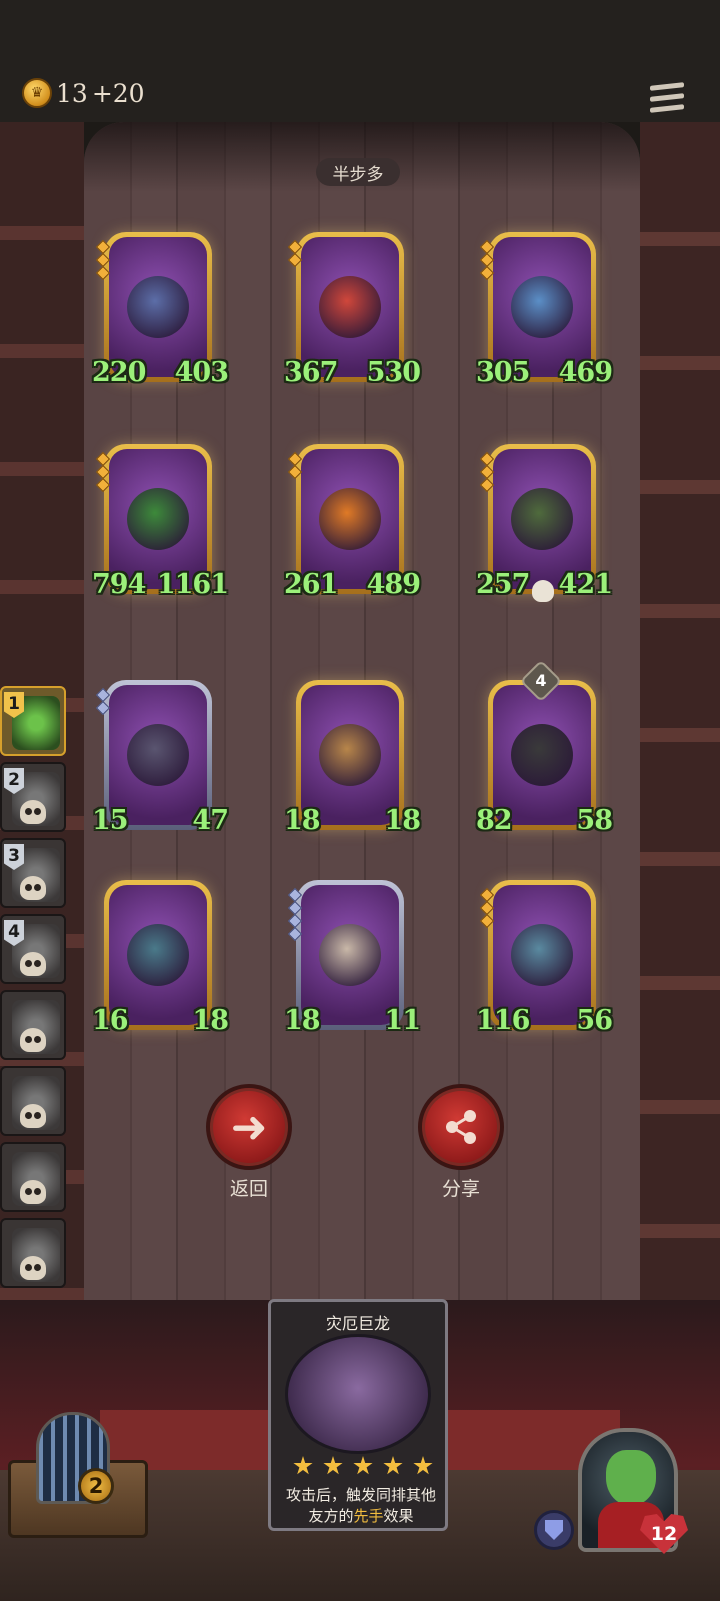 The height and width of the screenshot is (1601, 720). Describe the element at coordinates (503, 372) in the screenshot. I see `attack-value: 305` at that location.